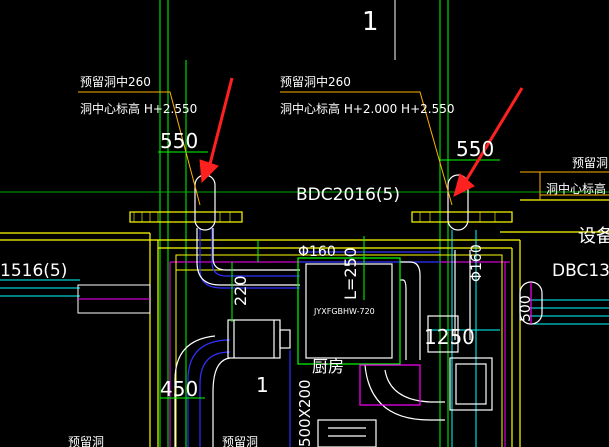 This screenshot has height=447, width=609. Describe the element at coordinates (477, 263) in the screenshot. I see `dia-160-right: Φ160` at that location.